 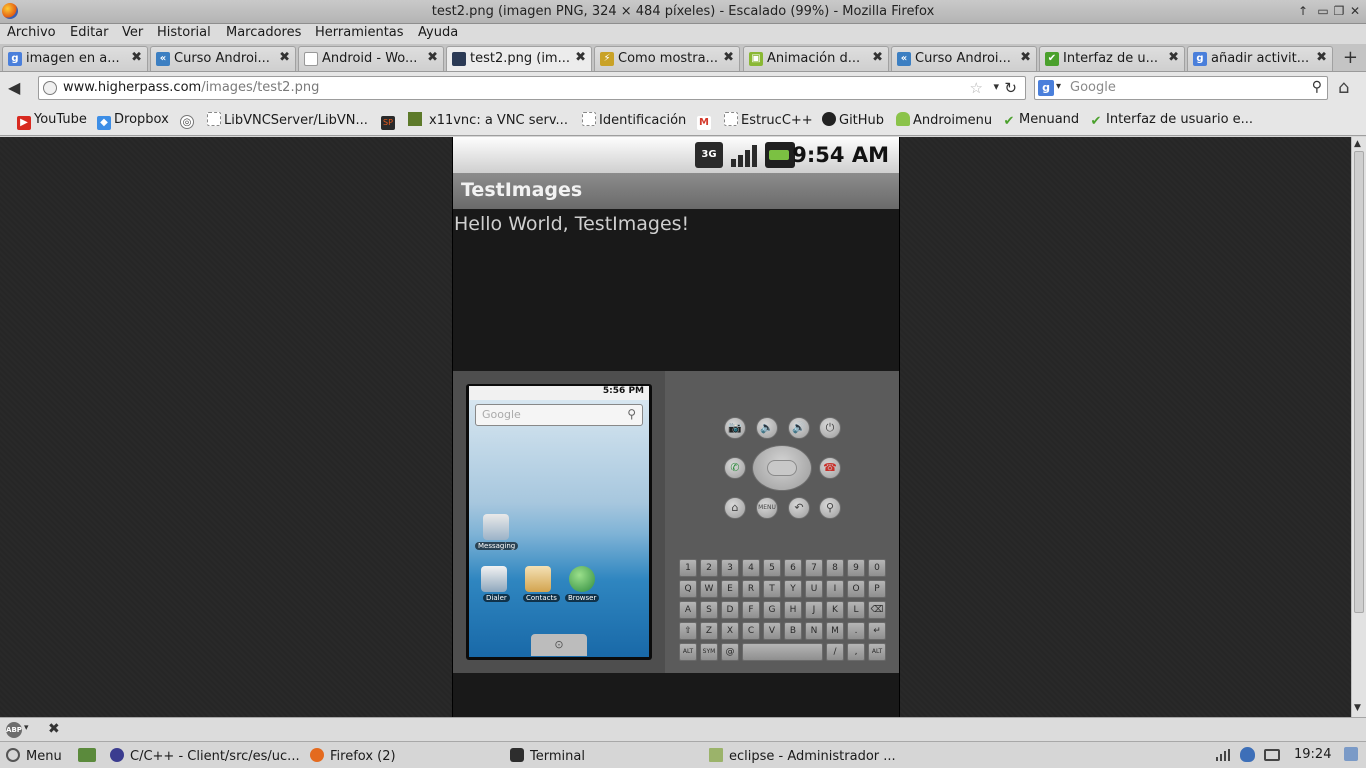 I want to click on shield-icon, so click(x=1247, y=754).